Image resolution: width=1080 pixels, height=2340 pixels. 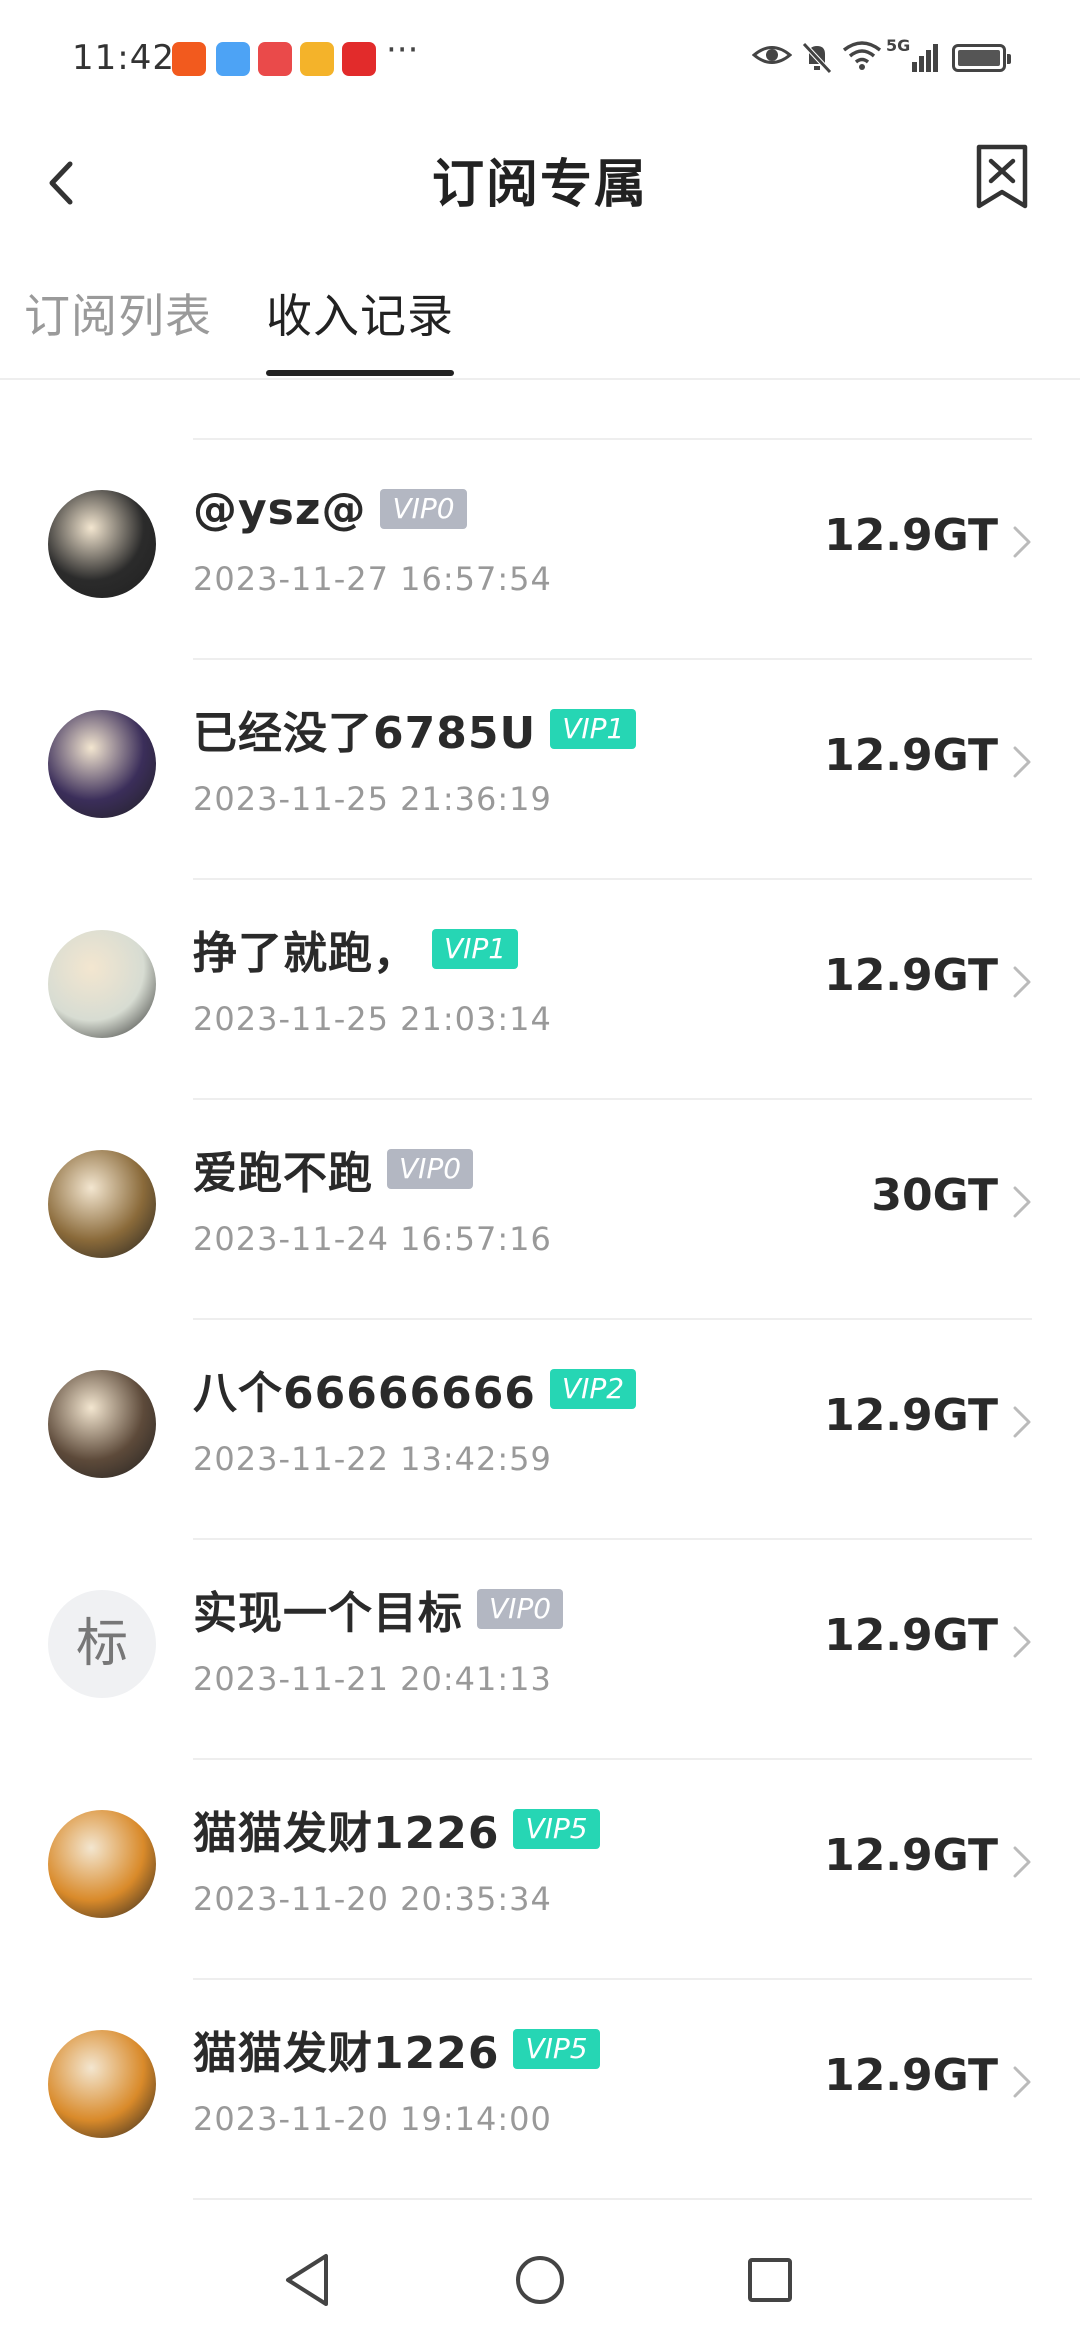 What do you see at coordinates (817, 58) in the screenshot?
I see `mute-bell-icon` at bounding box center [817, 58].